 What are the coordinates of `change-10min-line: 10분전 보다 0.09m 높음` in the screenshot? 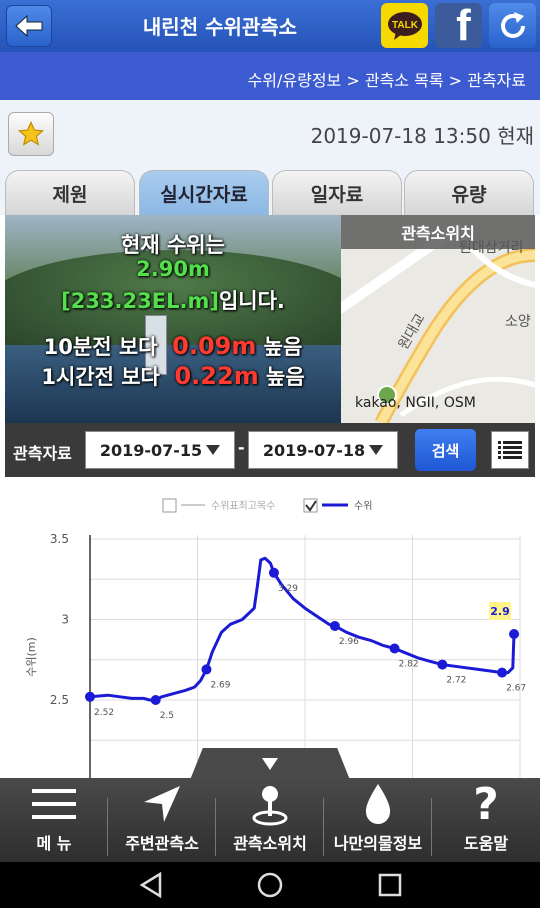 It's located at (173, 346).